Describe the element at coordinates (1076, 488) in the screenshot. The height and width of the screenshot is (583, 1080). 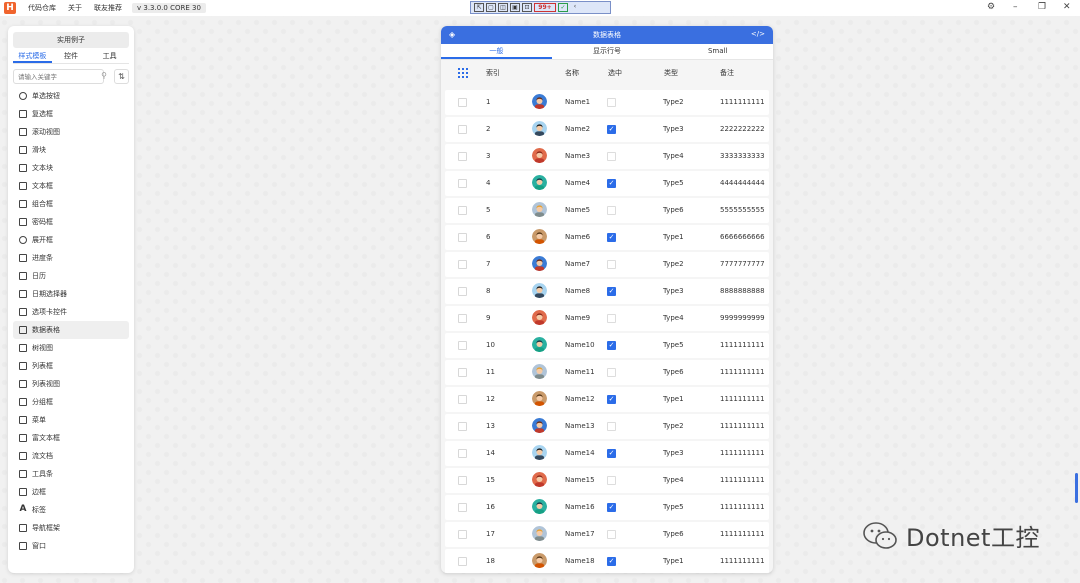
I see `side-scroll-indicator` at that location.